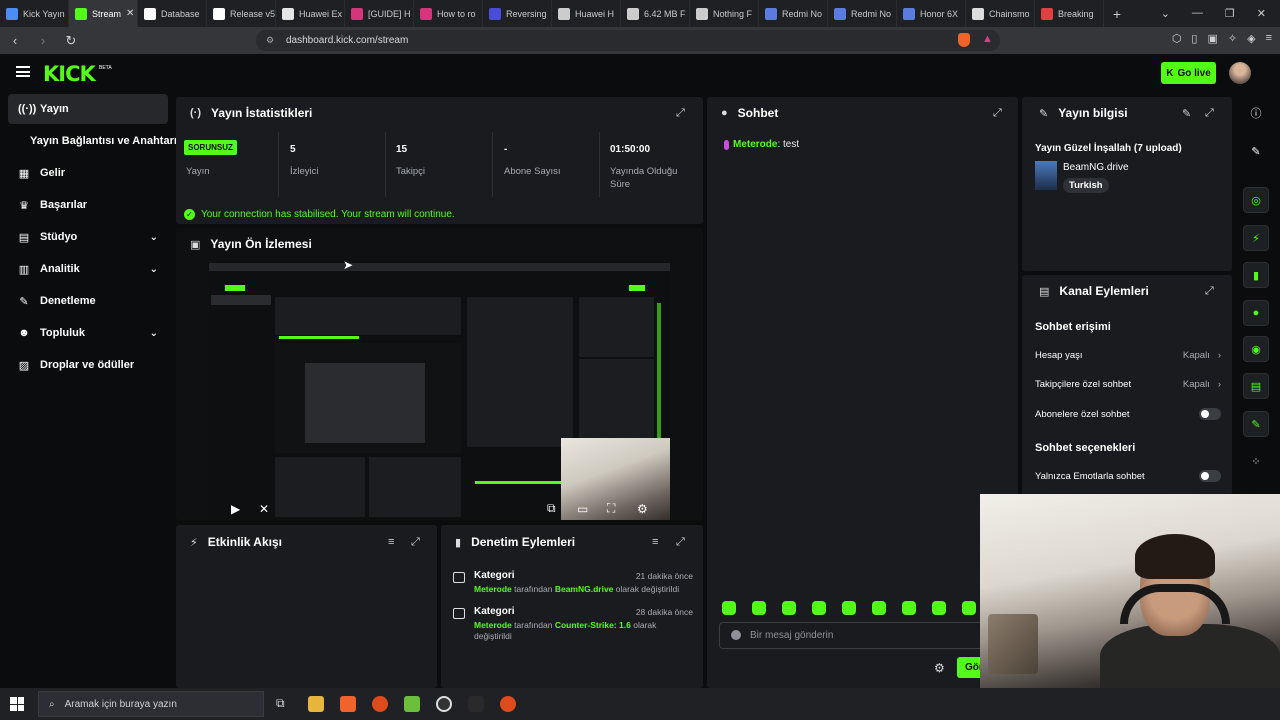  Describe the element at coordinates (724, 13) in the screenshot. I see `browser-tab: Nothing F` at that location.